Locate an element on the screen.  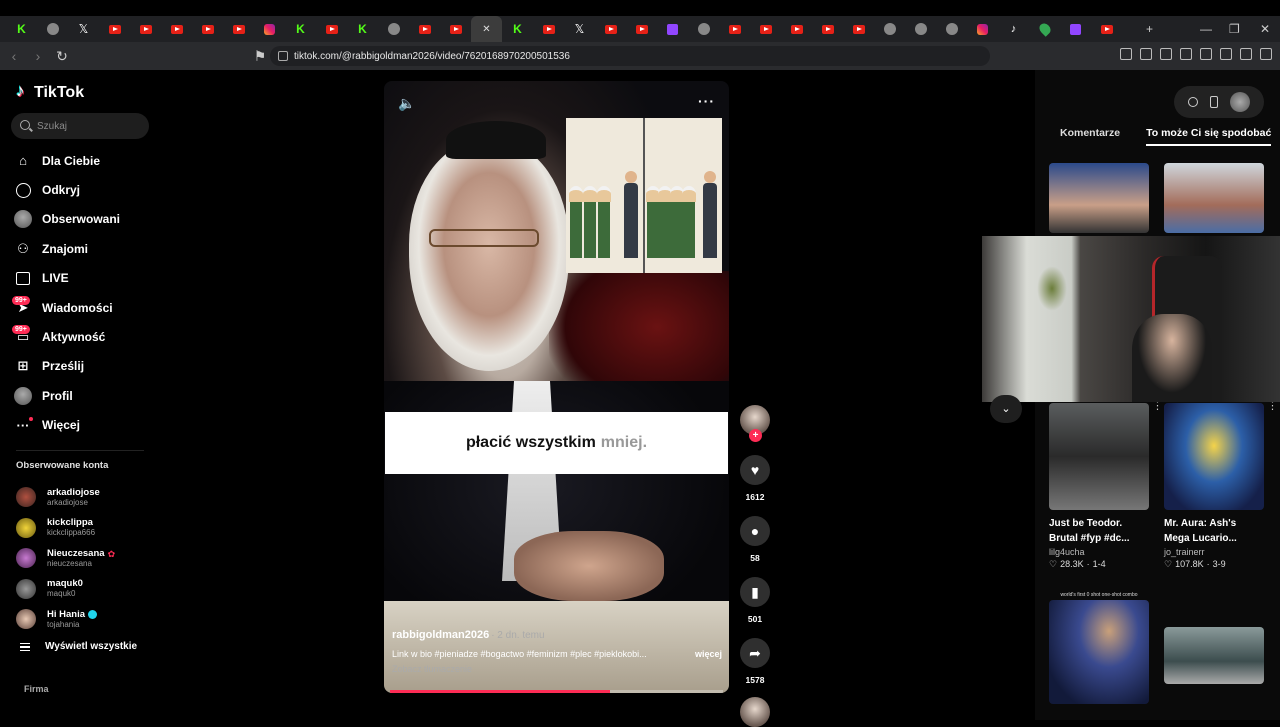
minimize-button: — is located at coordinates (1206, 29).